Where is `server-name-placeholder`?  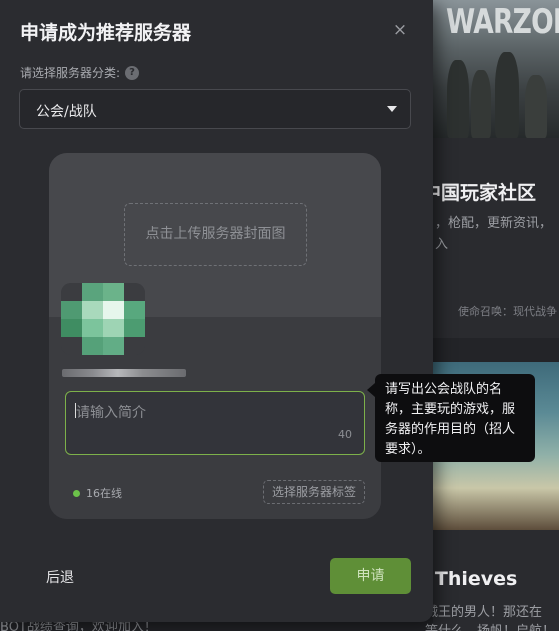 server-name-placeholder is located at coordinates (124, 373).